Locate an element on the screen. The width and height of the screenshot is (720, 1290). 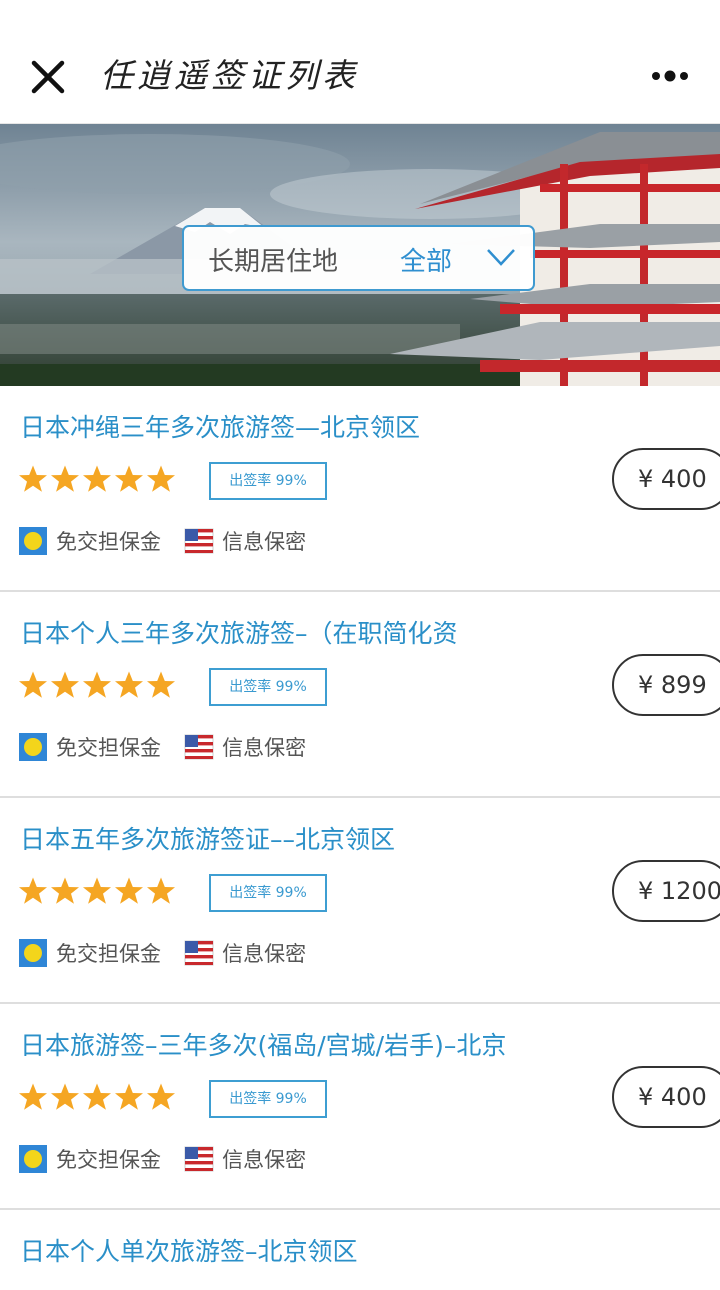
price-button: ¥ 1200 is located at coordinates (666, 891).